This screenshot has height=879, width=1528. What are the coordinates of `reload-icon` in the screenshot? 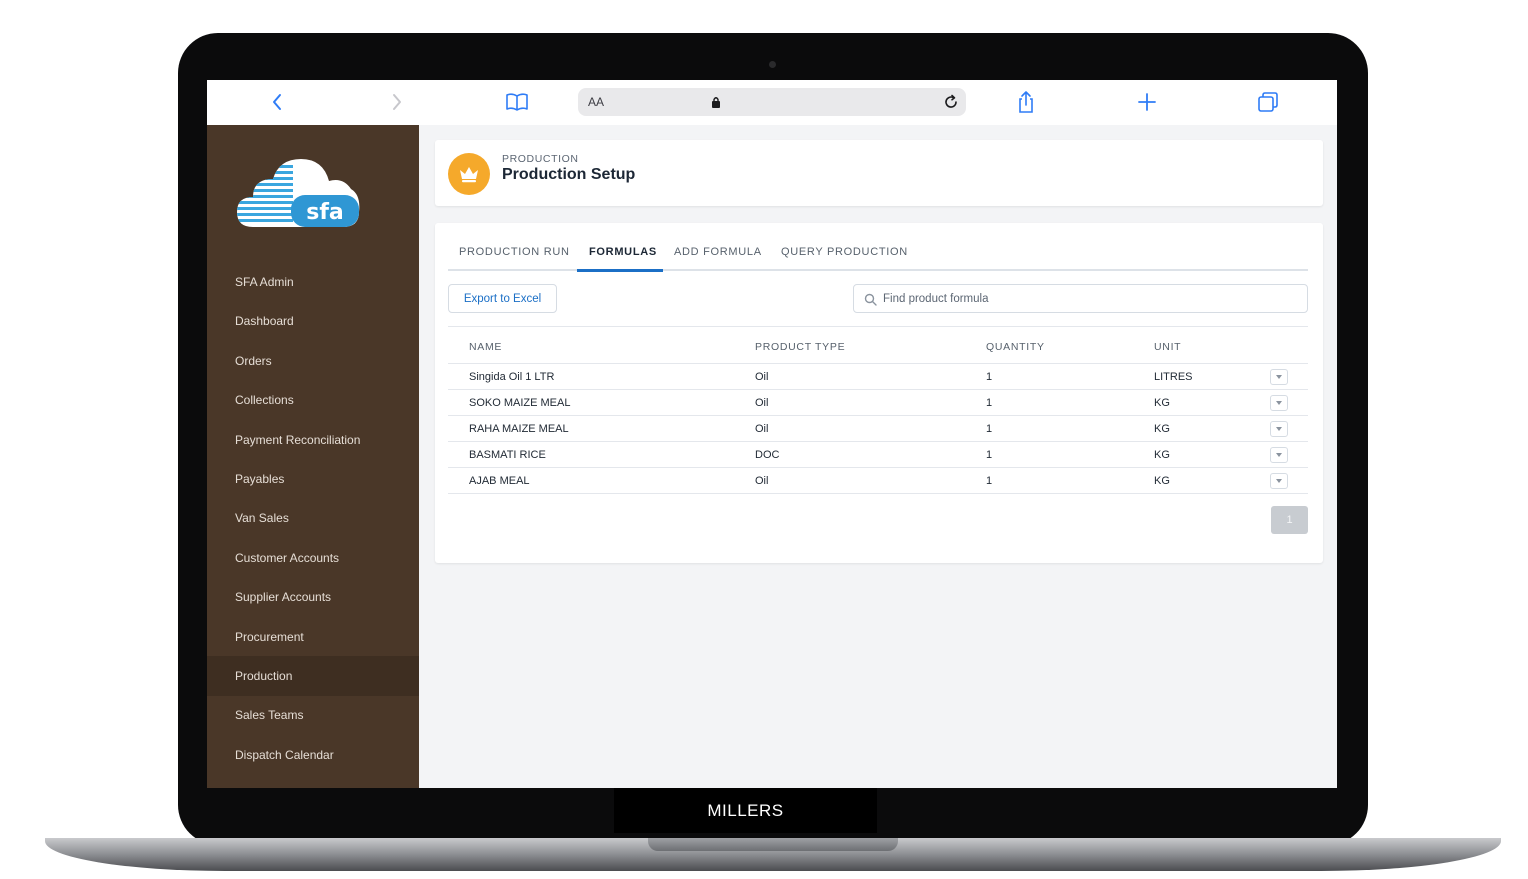 It's located at (951, 102).